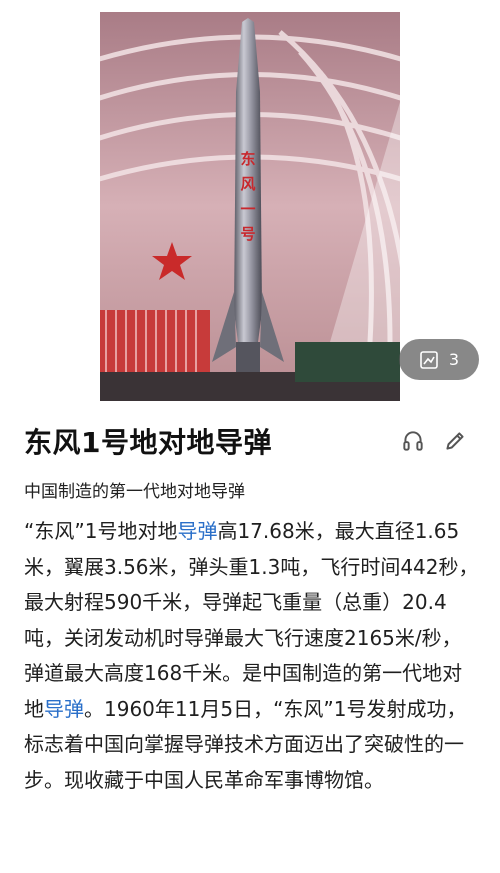 The height and width of the screenshot is (873, 500). Describe the element at coordinates (247, 184) in the screenshot. I see `svg-text: 风` at that location.